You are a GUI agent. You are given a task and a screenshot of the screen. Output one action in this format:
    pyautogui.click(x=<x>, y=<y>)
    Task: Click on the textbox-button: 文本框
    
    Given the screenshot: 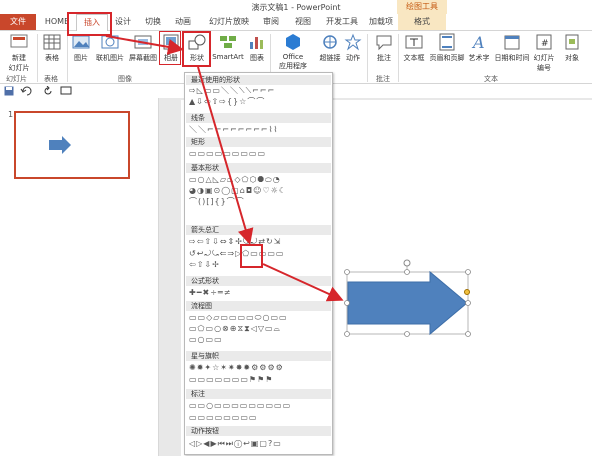 What is the action you would take?
    pyautogui.click(x=414, y=48)
    